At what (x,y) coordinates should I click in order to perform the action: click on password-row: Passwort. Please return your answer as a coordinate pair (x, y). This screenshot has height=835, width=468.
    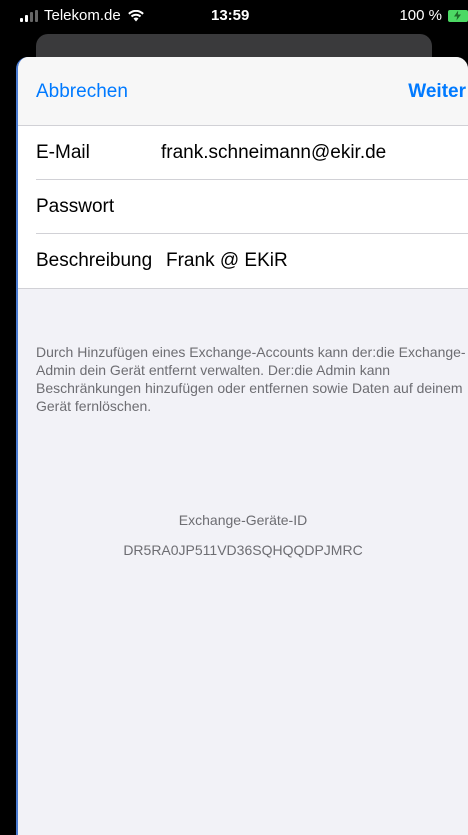
    Looking at the image, I should click on (243, 207).